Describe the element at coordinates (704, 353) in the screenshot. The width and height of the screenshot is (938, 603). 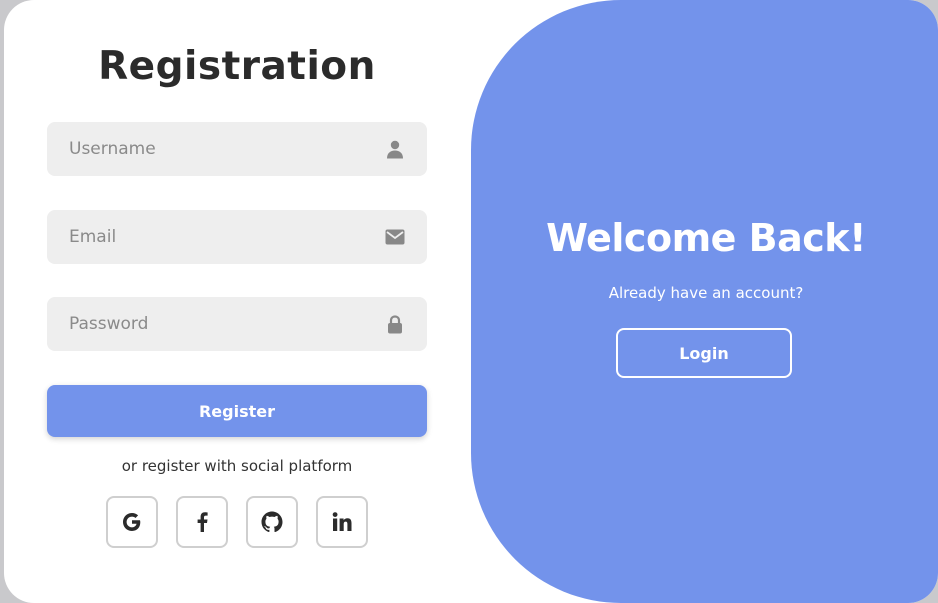
I see `login-button: Login` at that location.